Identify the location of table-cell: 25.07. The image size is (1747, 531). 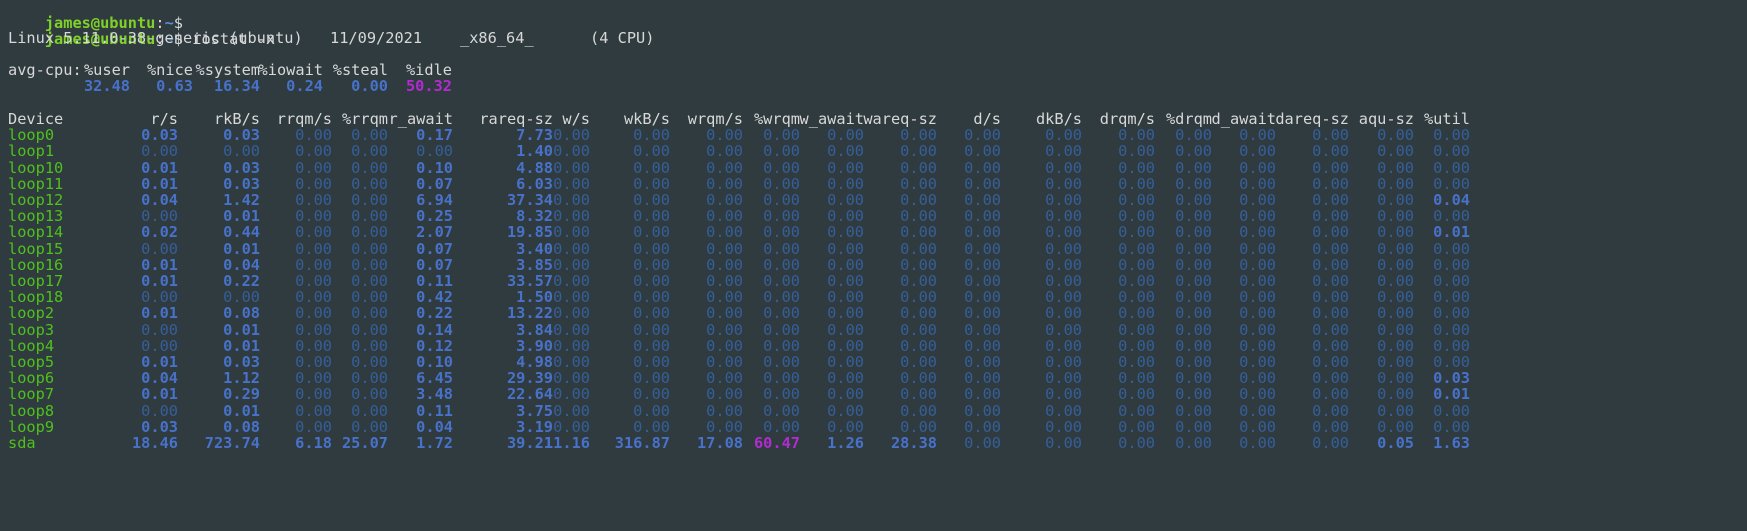
(364, 443).